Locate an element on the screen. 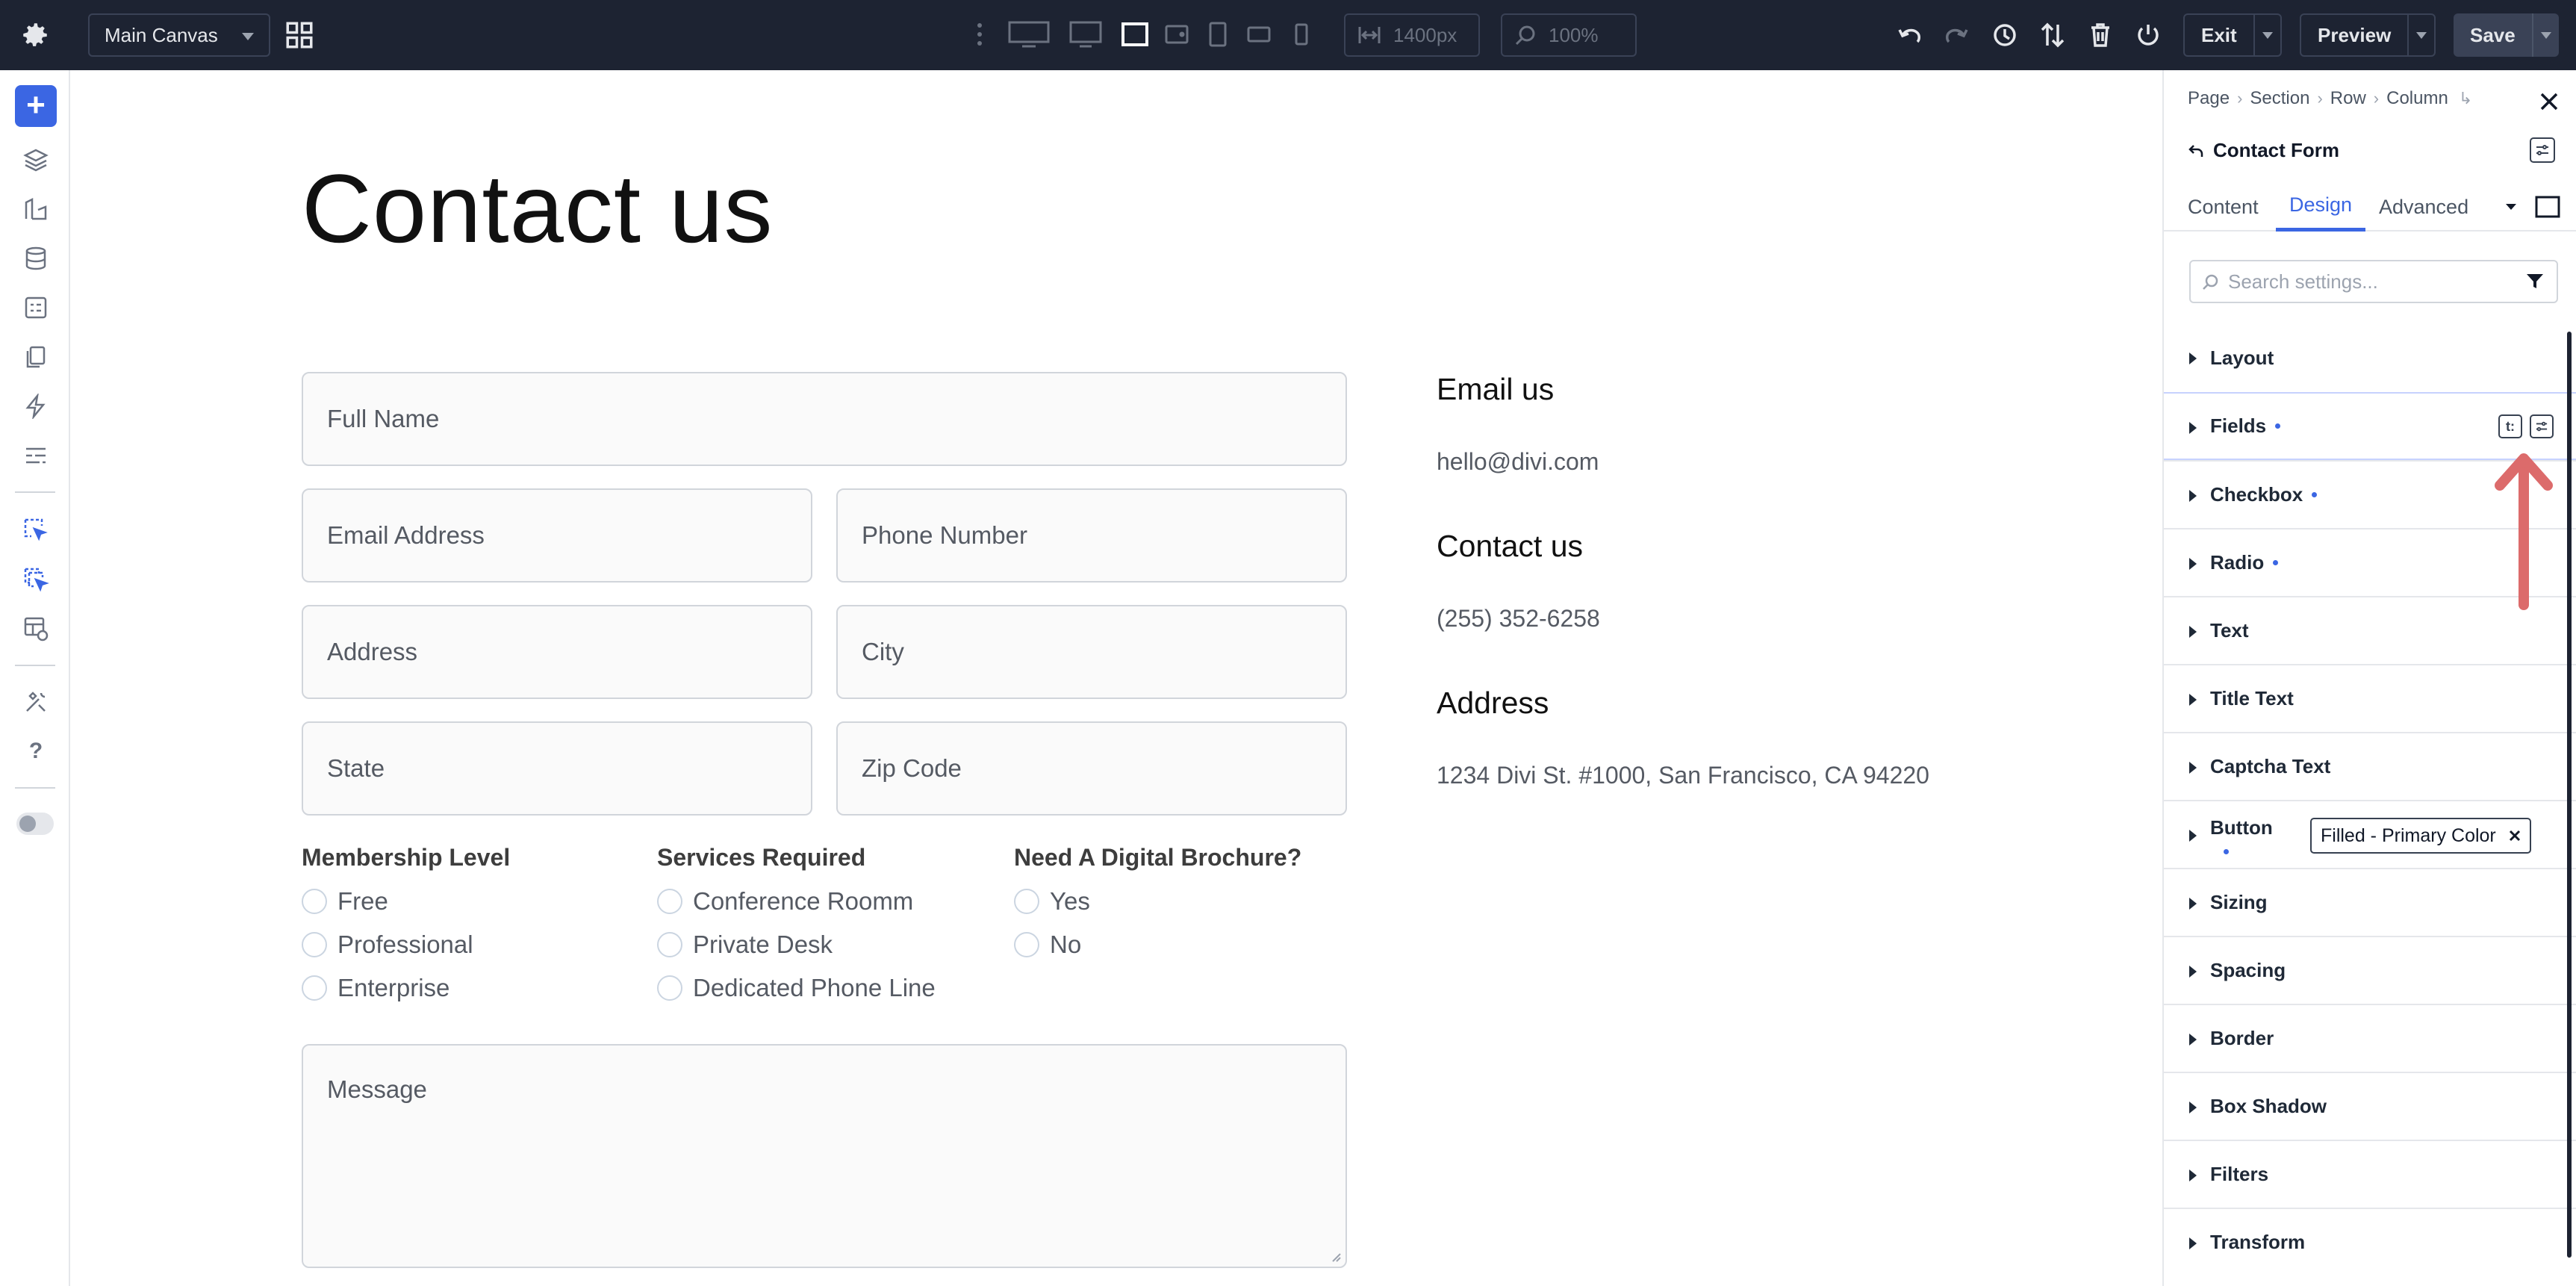  layers-icon is located at coordinates (36, 160).